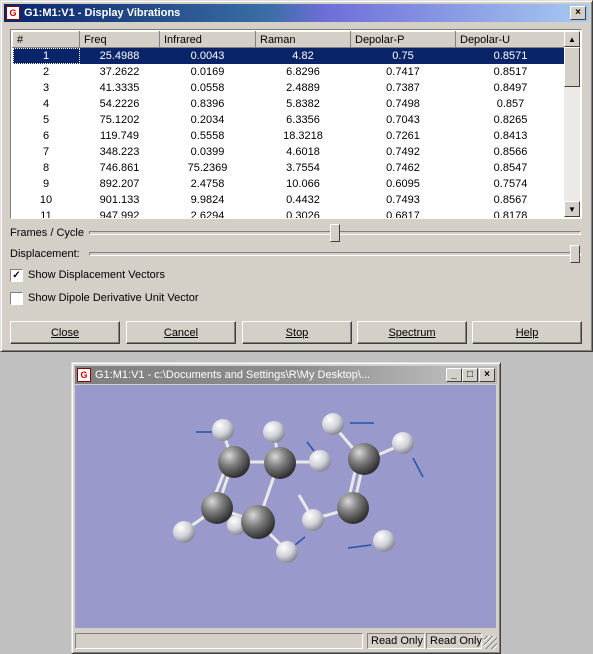 The image size is (593, 654). What do you see at coordinates (578, 13) in the screenshot?
I see `dialog-close-button: ×` at bounding box center [578, 13].